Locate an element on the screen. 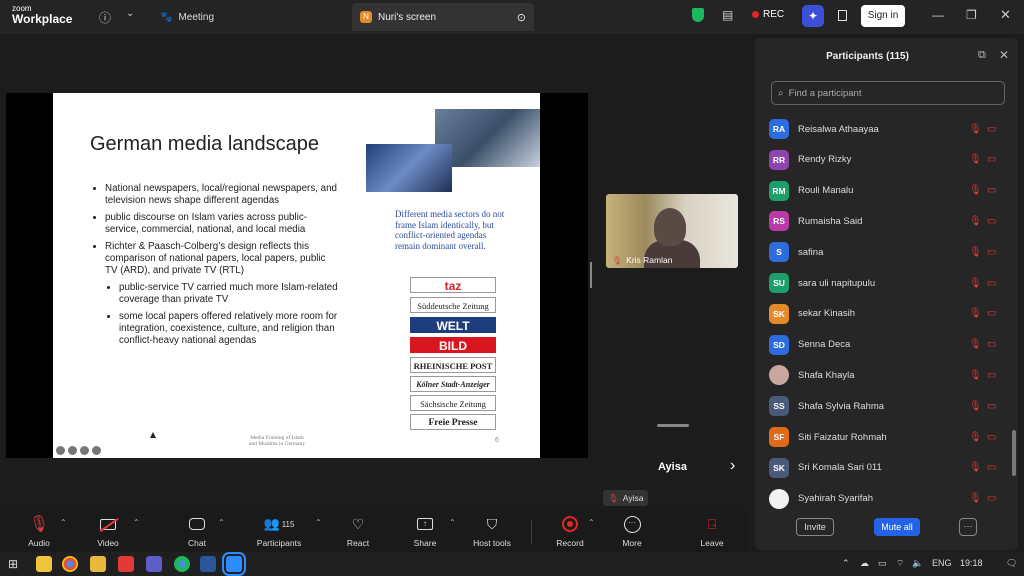  close-panel-icon: ✕ is located at coordinates (1004, 55).